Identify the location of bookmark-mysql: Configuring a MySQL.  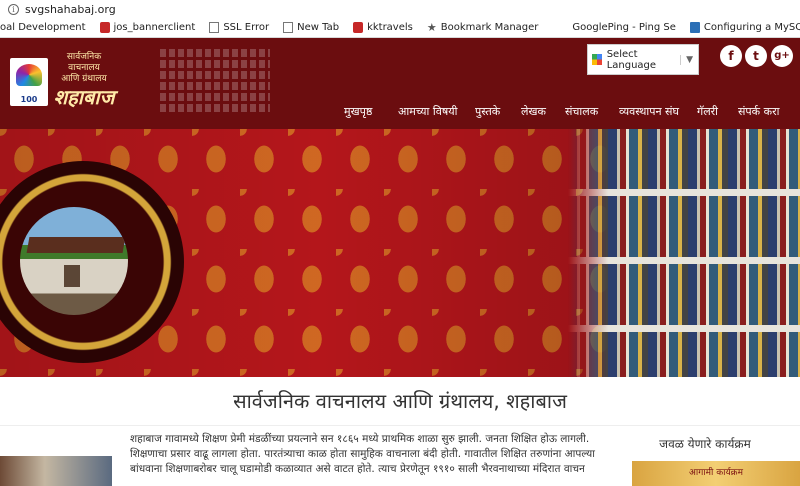
(744, 27).